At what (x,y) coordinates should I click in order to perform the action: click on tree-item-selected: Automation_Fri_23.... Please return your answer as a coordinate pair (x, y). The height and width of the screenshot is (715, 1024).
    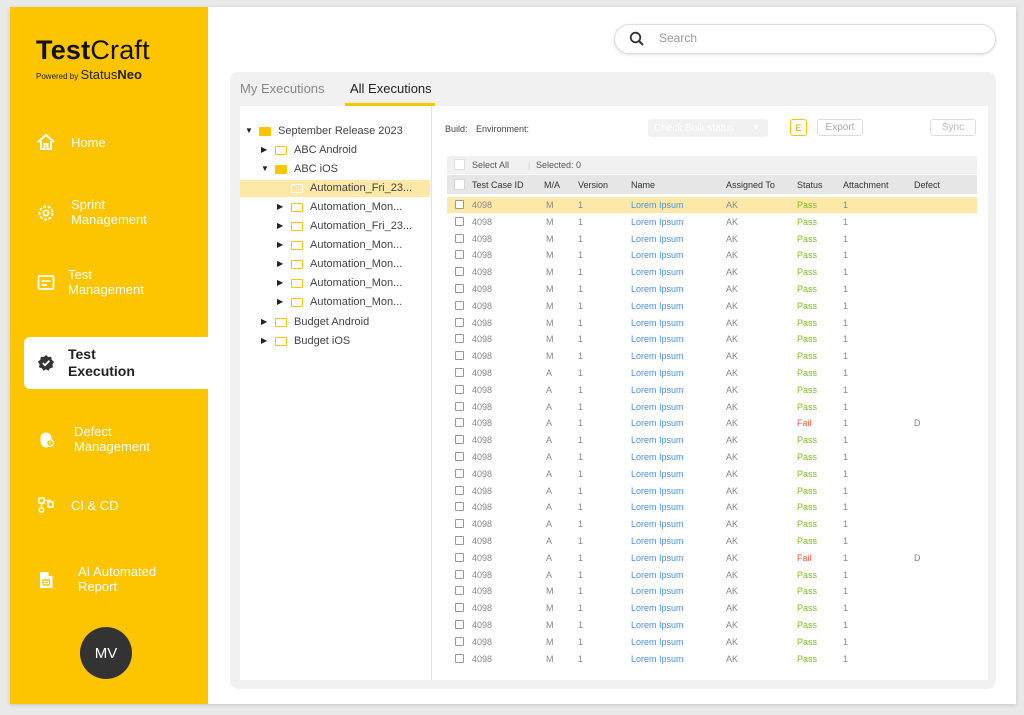
    Looking at the image, I should click on (335, 188).